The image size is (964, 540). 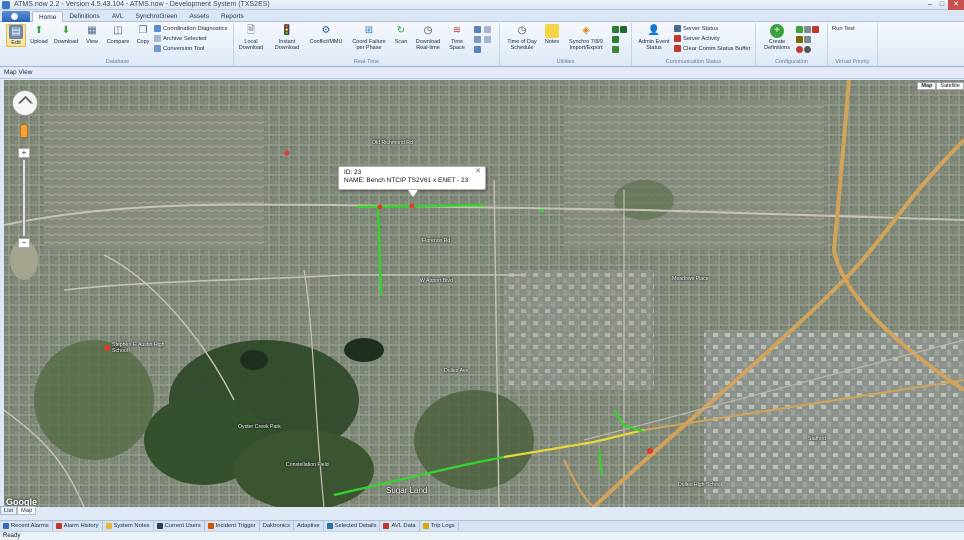 What do you see at coordinates (157, 28) in the screenshot?
I see `diagnostics-icon` at bounding box center [157, 28].